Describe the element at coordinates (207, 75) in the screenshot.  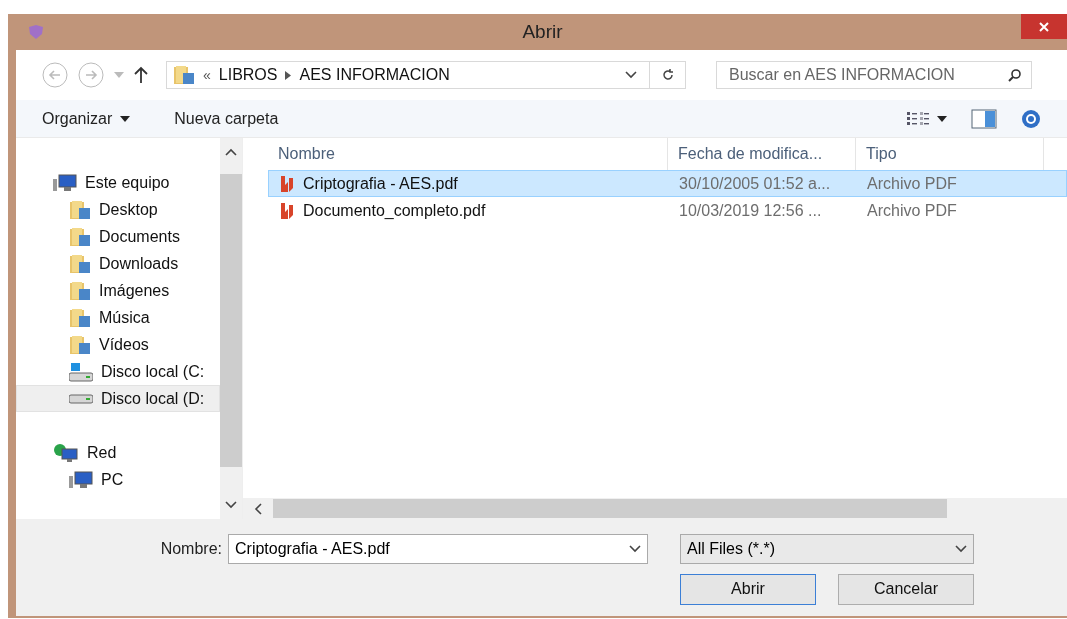
I see `overflow-chevron: «` at that location.